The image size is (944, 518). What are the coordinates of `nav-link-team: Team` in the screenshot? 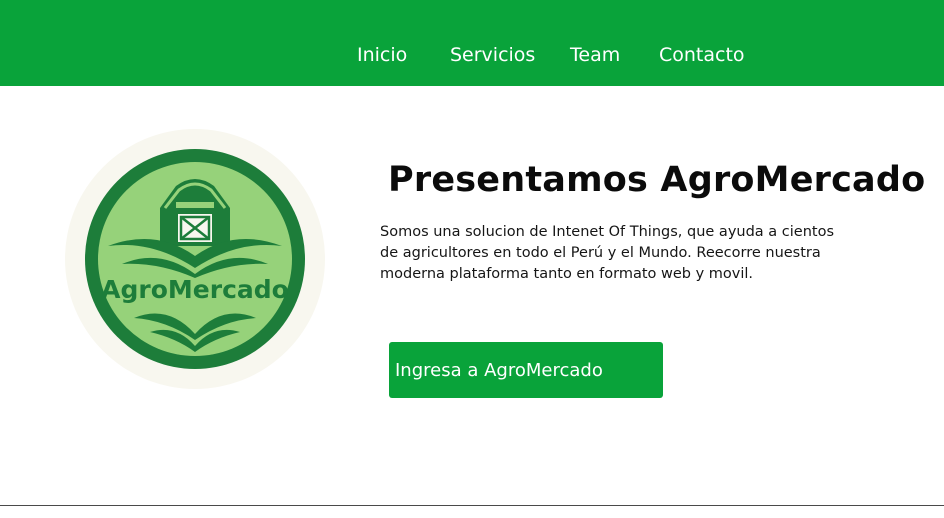 It's located at (595, 55).